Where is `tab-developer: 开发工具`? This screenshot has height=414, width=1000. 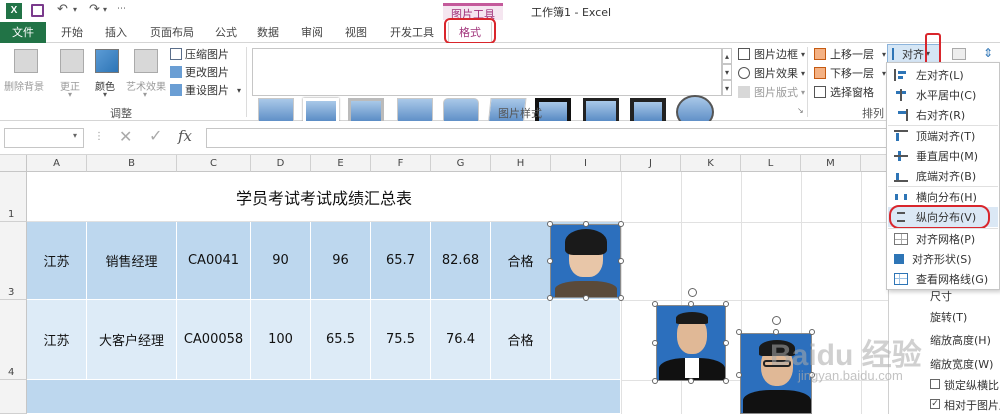
tab-developer: 开发工具 is located at coordinates (412, 32).